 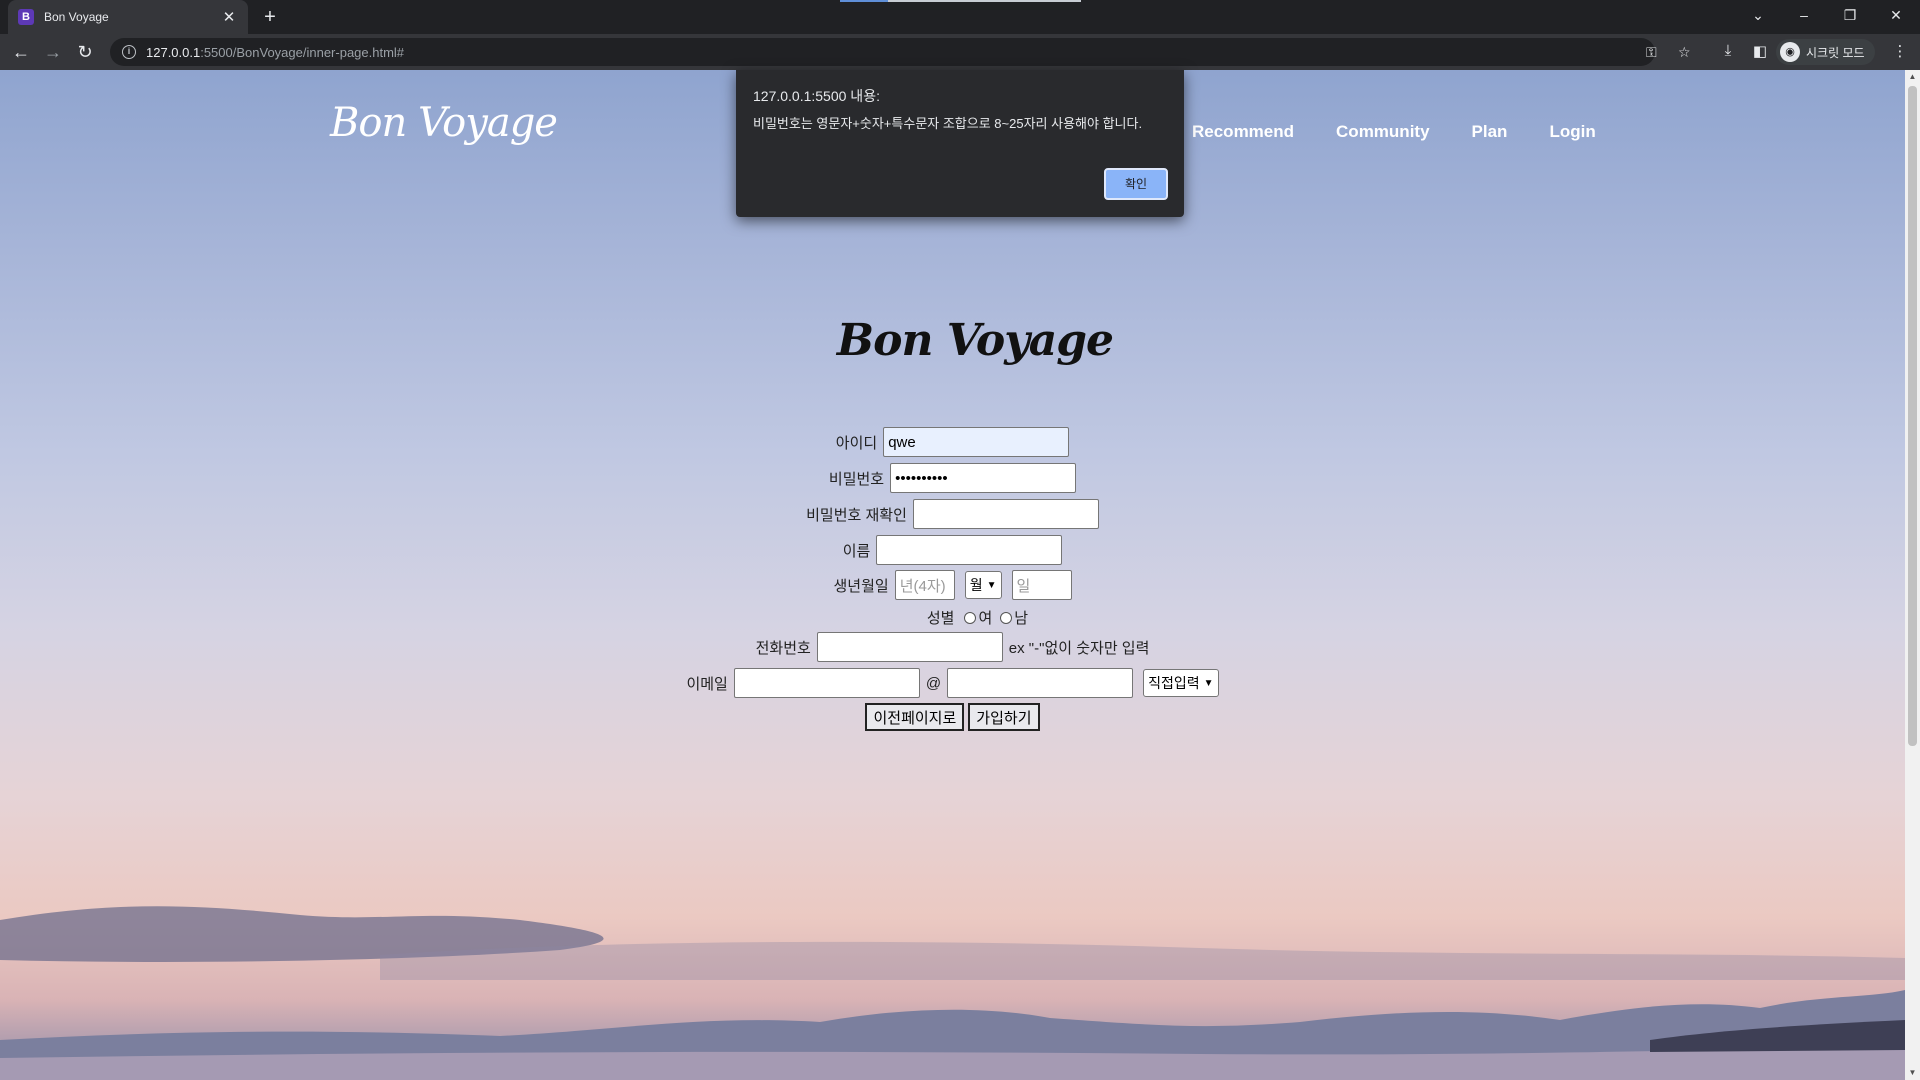 What do you see at coordinates (1079, 648) in the screenshot?
I see `phone-hint: ex "-"없이 숫자만 입력` at bounding box center [1079, 648].